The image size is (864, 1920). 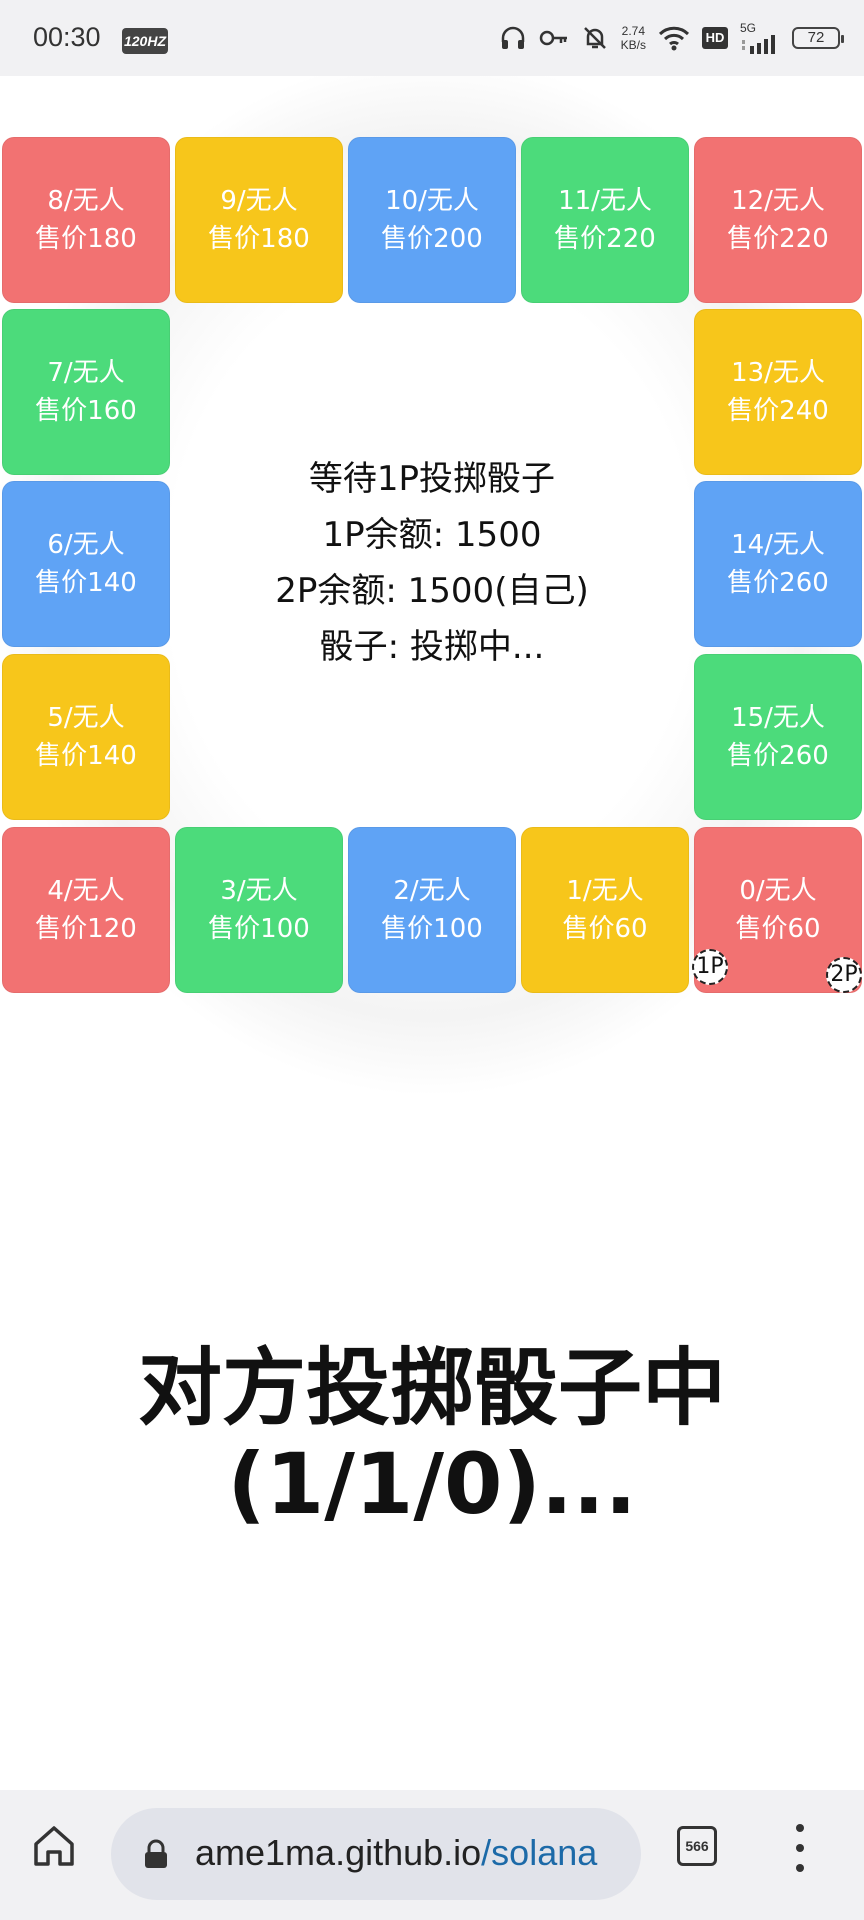 I want to click on board-cell: 1/无人售价60, so click(x=605, y=910).